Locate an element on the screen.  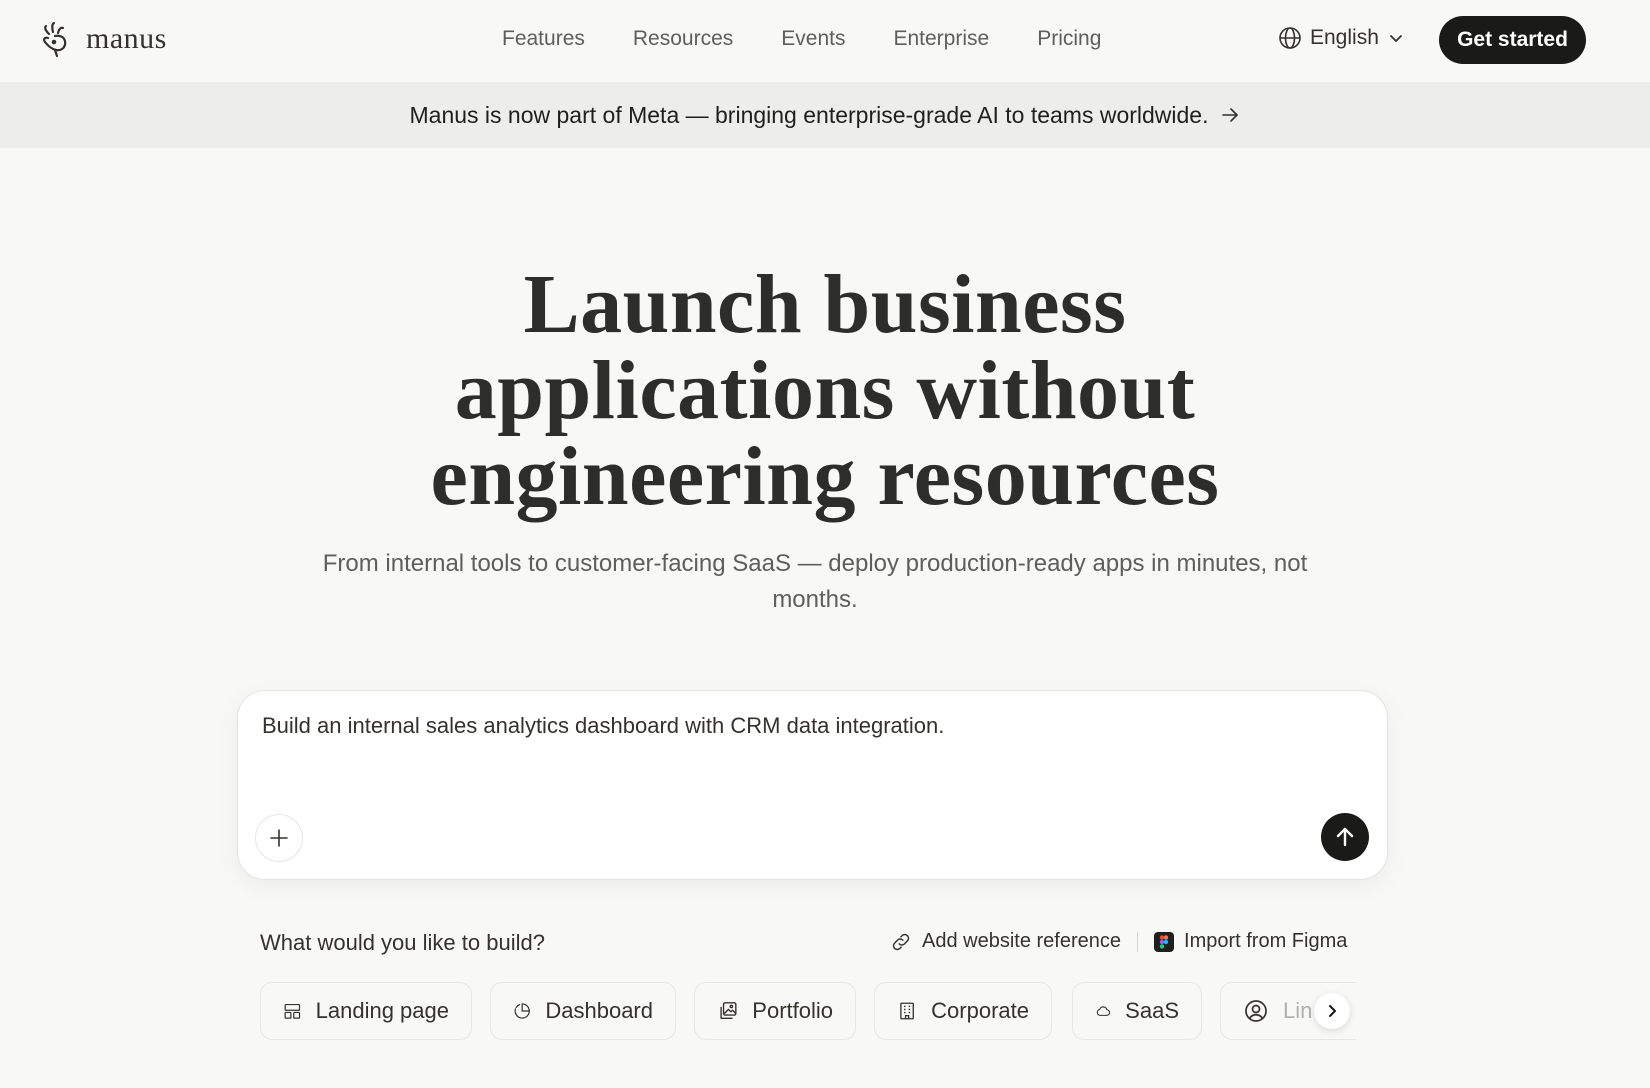
images-icon is located at coordinates (728, 1011).